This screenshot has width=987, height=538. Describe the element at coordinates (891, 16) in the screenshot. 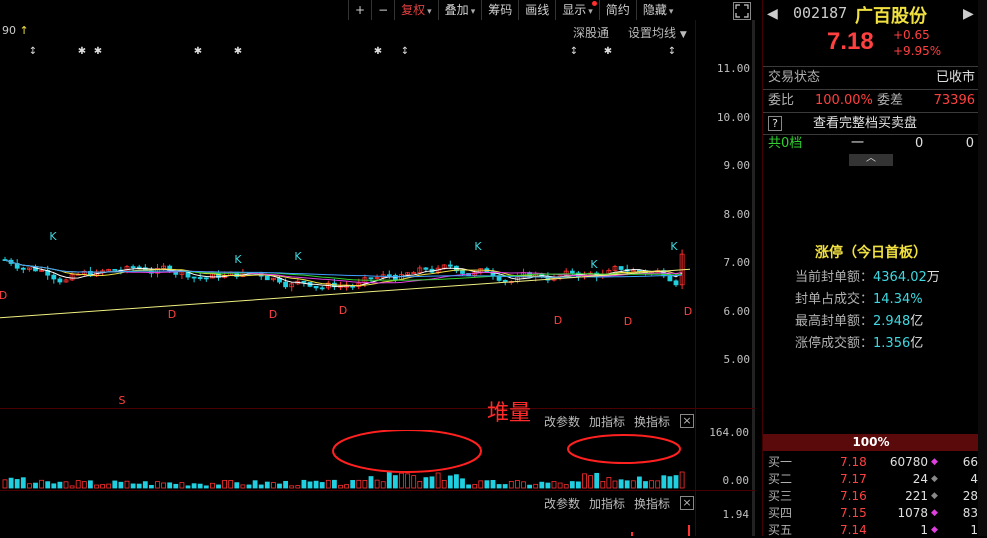

I see `stock-name: 广百股份` at that location.